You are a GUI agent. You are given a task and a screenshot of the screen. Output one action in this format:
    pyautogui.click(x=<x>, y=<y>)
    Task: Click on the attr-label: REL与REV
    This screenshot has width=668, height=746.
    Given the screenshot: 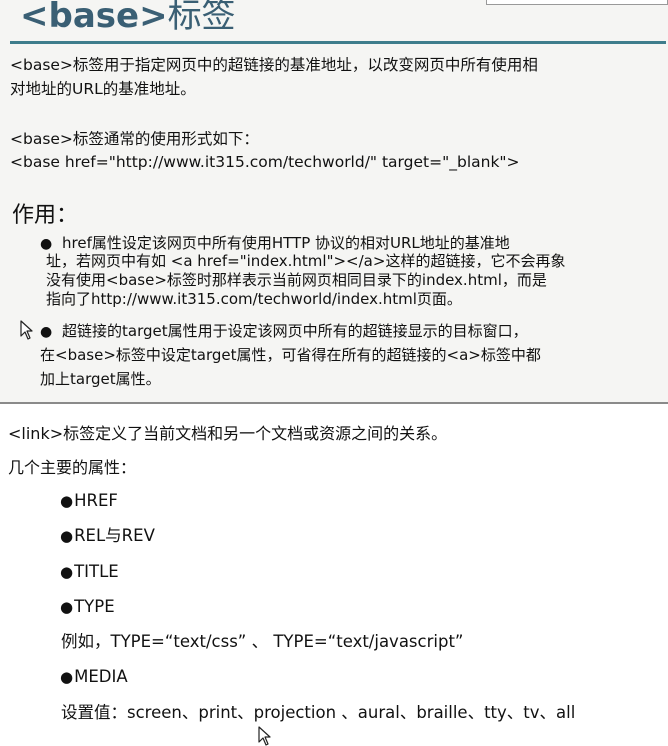 What is the action you would take?
    pyautogui.click(x=114, y=535)
    